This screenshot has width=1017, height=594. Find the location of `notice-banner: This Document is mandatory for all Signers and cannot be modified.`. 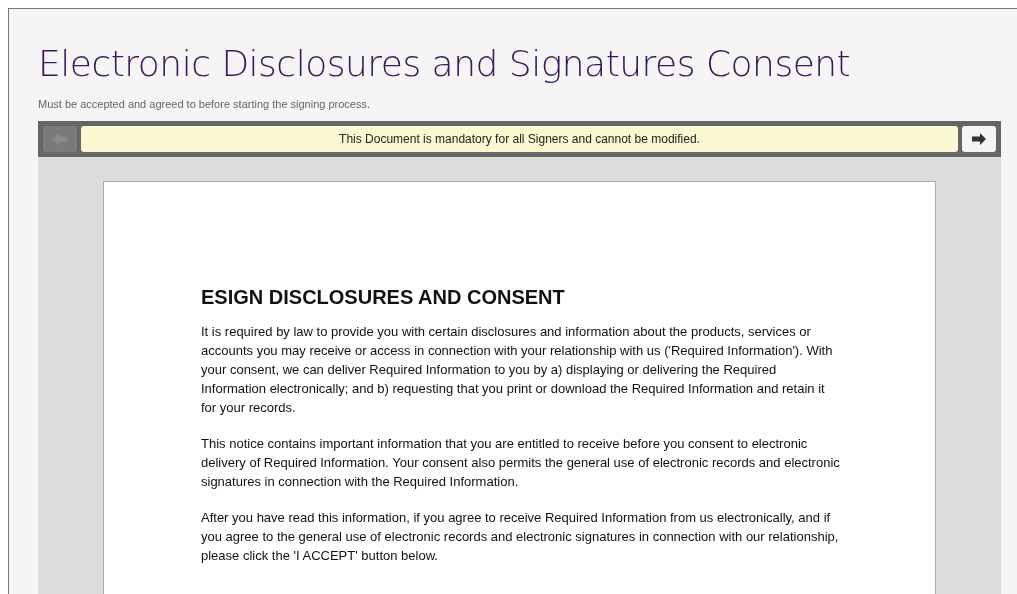

notice-banner: This Document is mandatory for all Signers and cannot be modified. is located at coordinates (519, 138).